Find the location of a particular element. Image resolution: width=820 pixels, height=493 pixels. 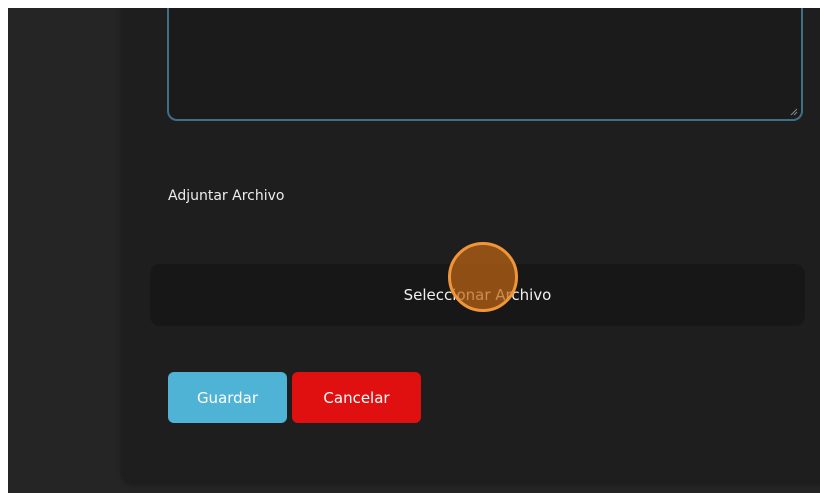

resize-handle-icon is located at coordinates (793, 111).